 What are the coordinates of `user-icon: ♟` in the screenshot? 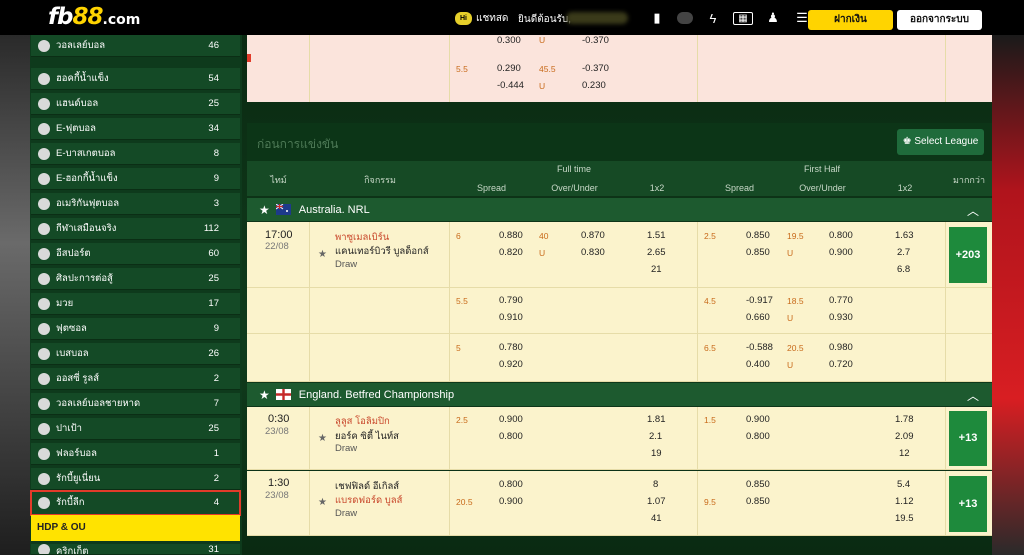 It's located at (773, 18).